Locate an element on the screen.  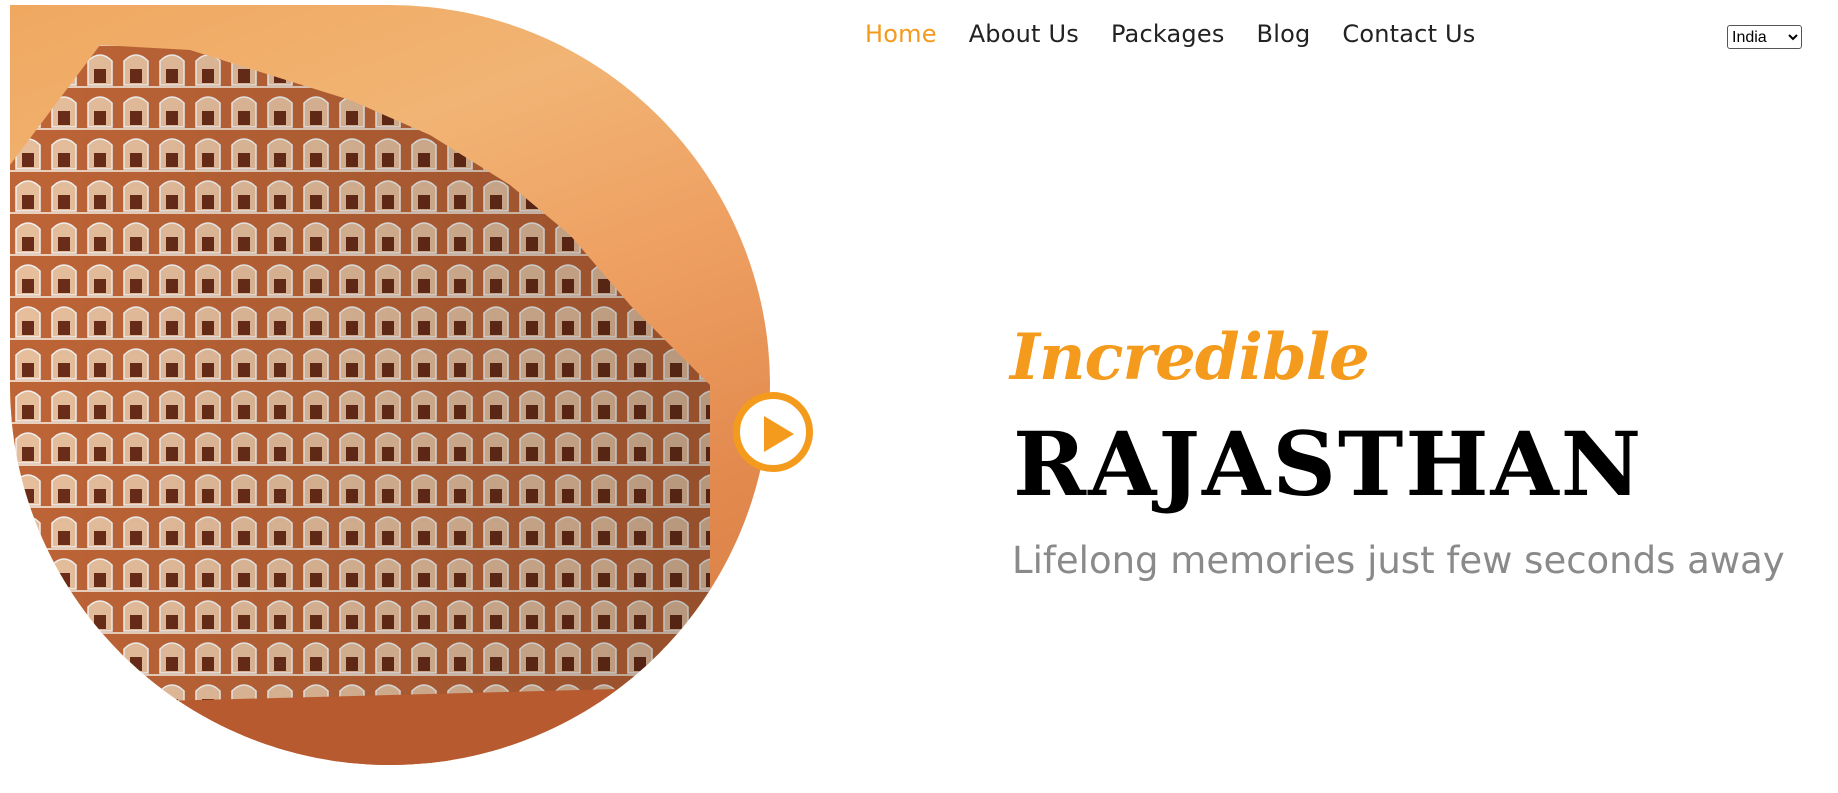
hero-title: RAJASTHAN is located at coordinates (1328, 464).